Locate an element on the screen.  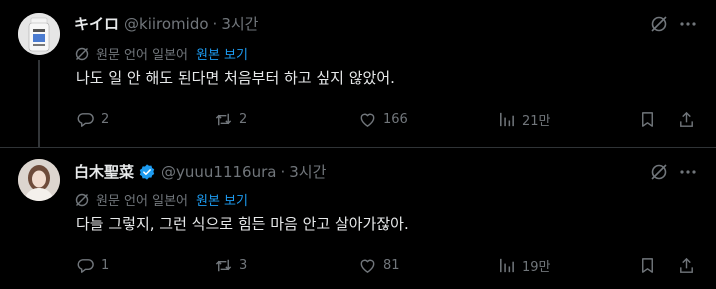
thread-connector is located at coordinates (39, 103).